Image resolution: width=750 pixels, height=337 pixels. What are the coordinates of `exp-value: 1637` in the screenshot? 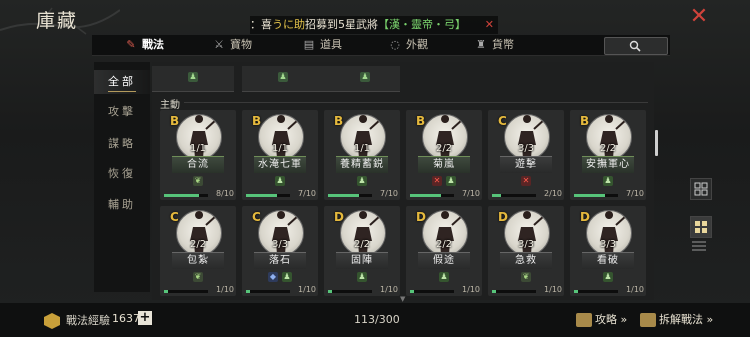 It's located at (126, 318).